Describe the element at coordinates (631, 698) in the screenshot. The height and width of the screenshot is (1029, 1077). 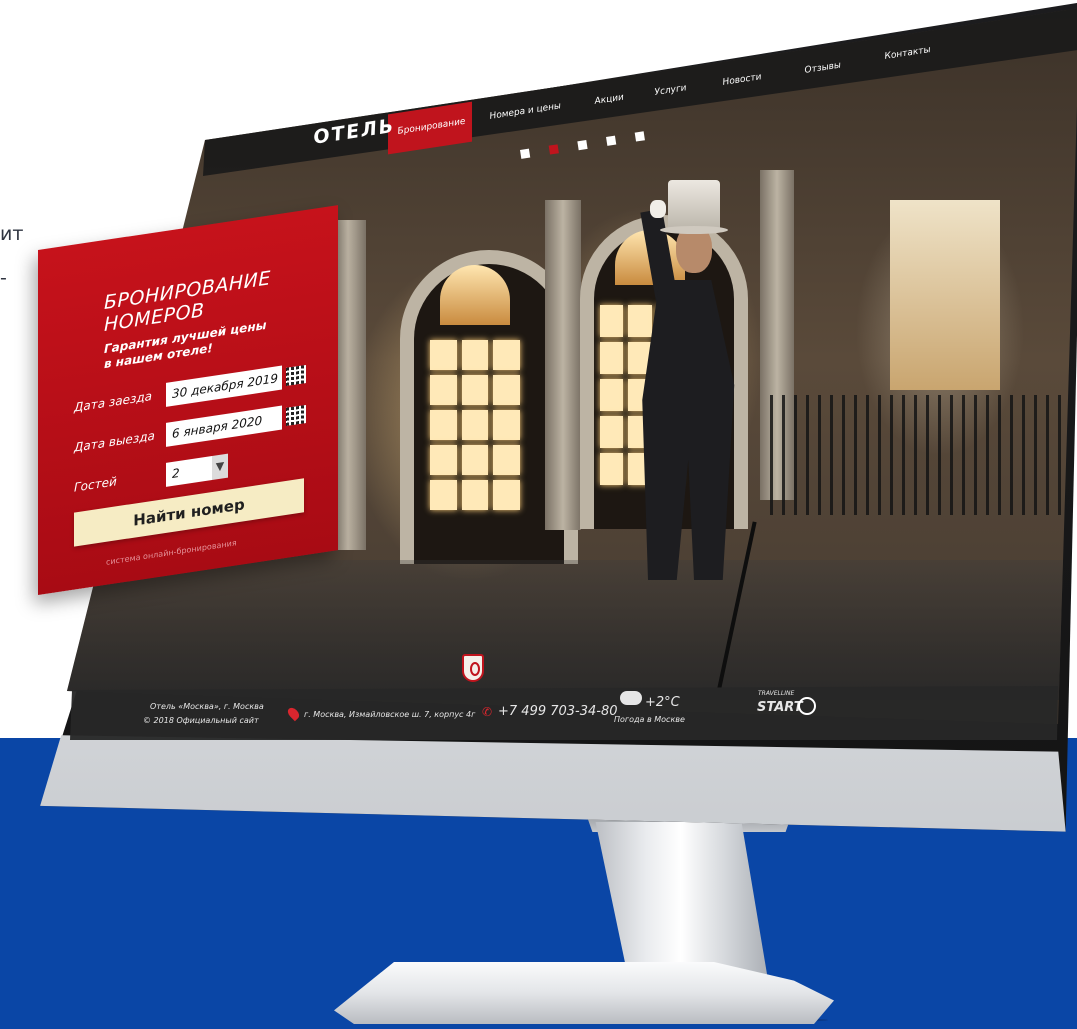
I see `cloud-snow-icon` at that location.